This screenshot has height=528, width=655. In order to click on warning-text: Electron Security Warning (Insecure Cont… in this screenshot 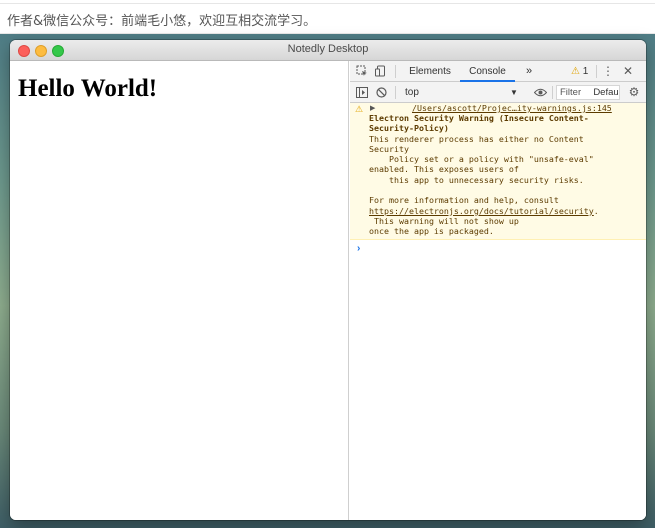, I will do `click(506, 175)`.